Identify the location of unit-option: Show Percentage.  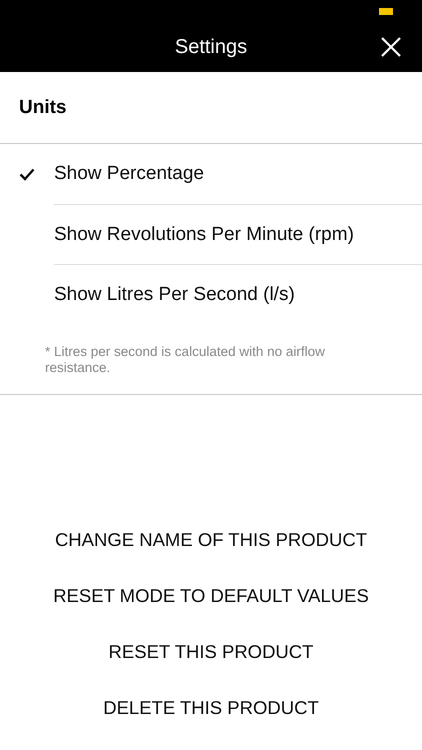
(129, 174).